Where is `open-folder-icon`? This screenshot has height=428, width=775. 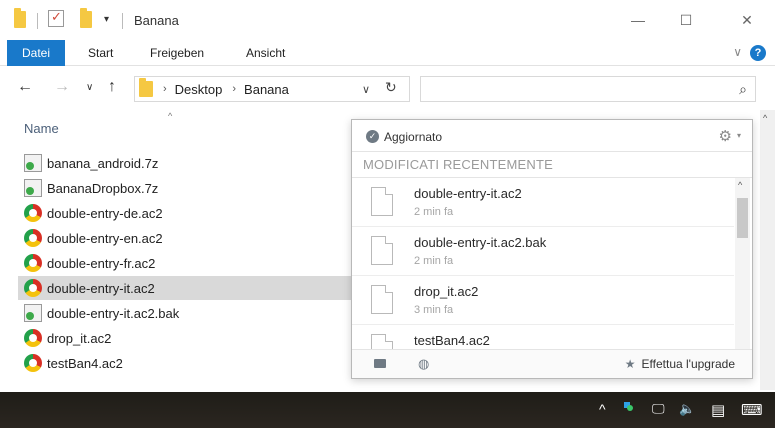 open-folder-icon is located at coordinates (380, 363).